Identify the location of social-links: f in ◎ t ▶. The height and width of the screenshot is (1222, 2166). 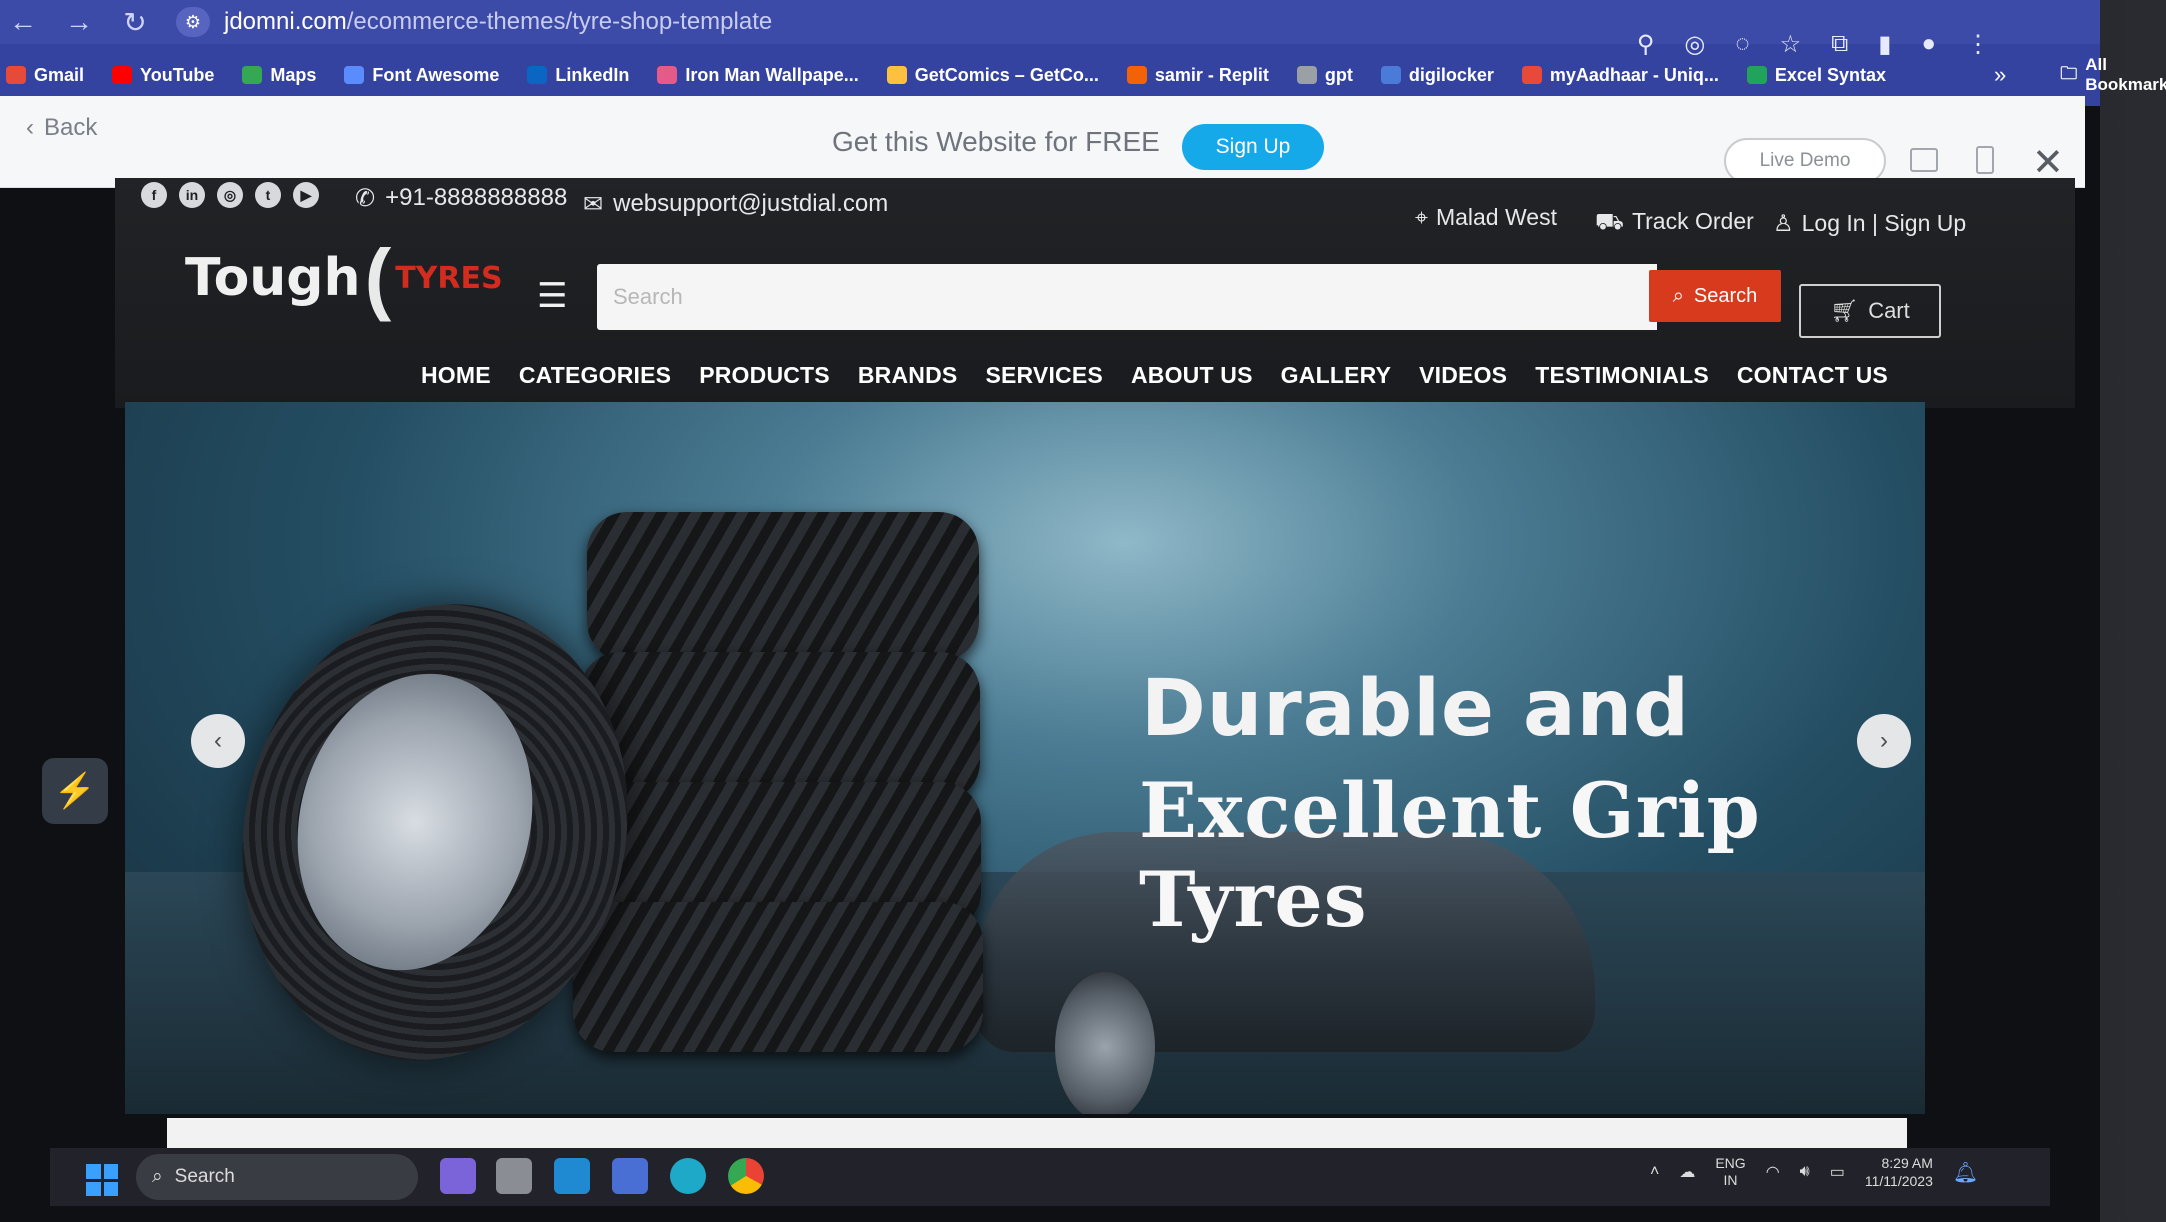
(230, 195).